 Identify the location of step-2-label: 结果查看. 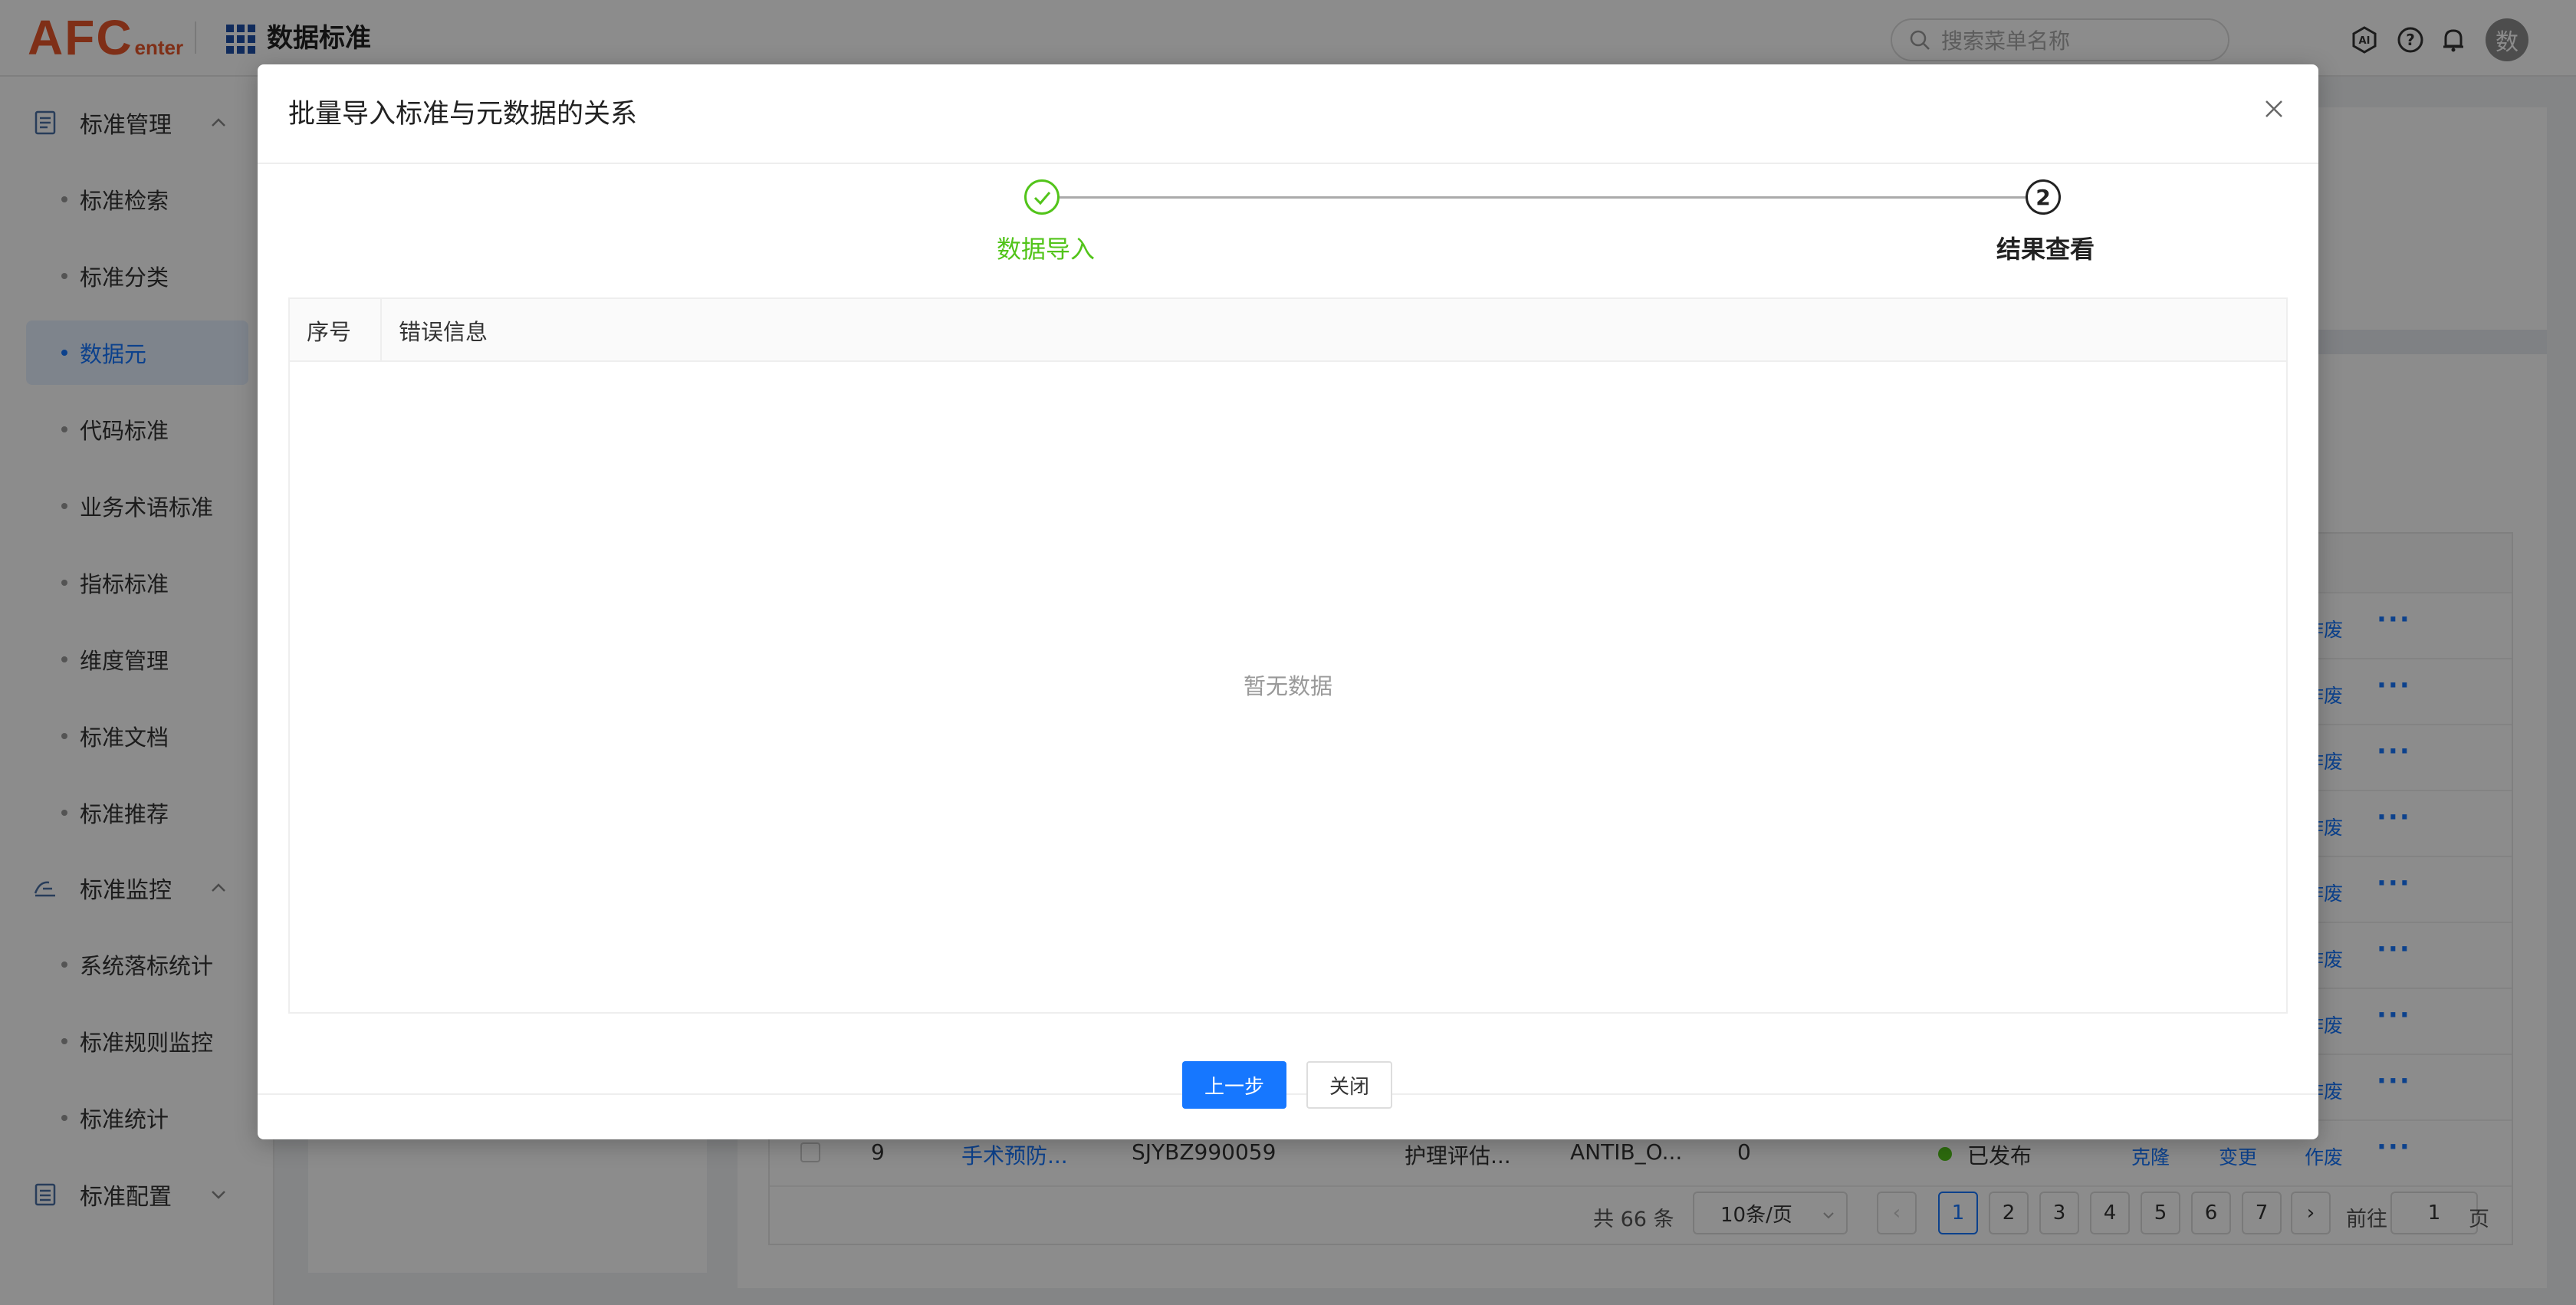
(2045, 249).